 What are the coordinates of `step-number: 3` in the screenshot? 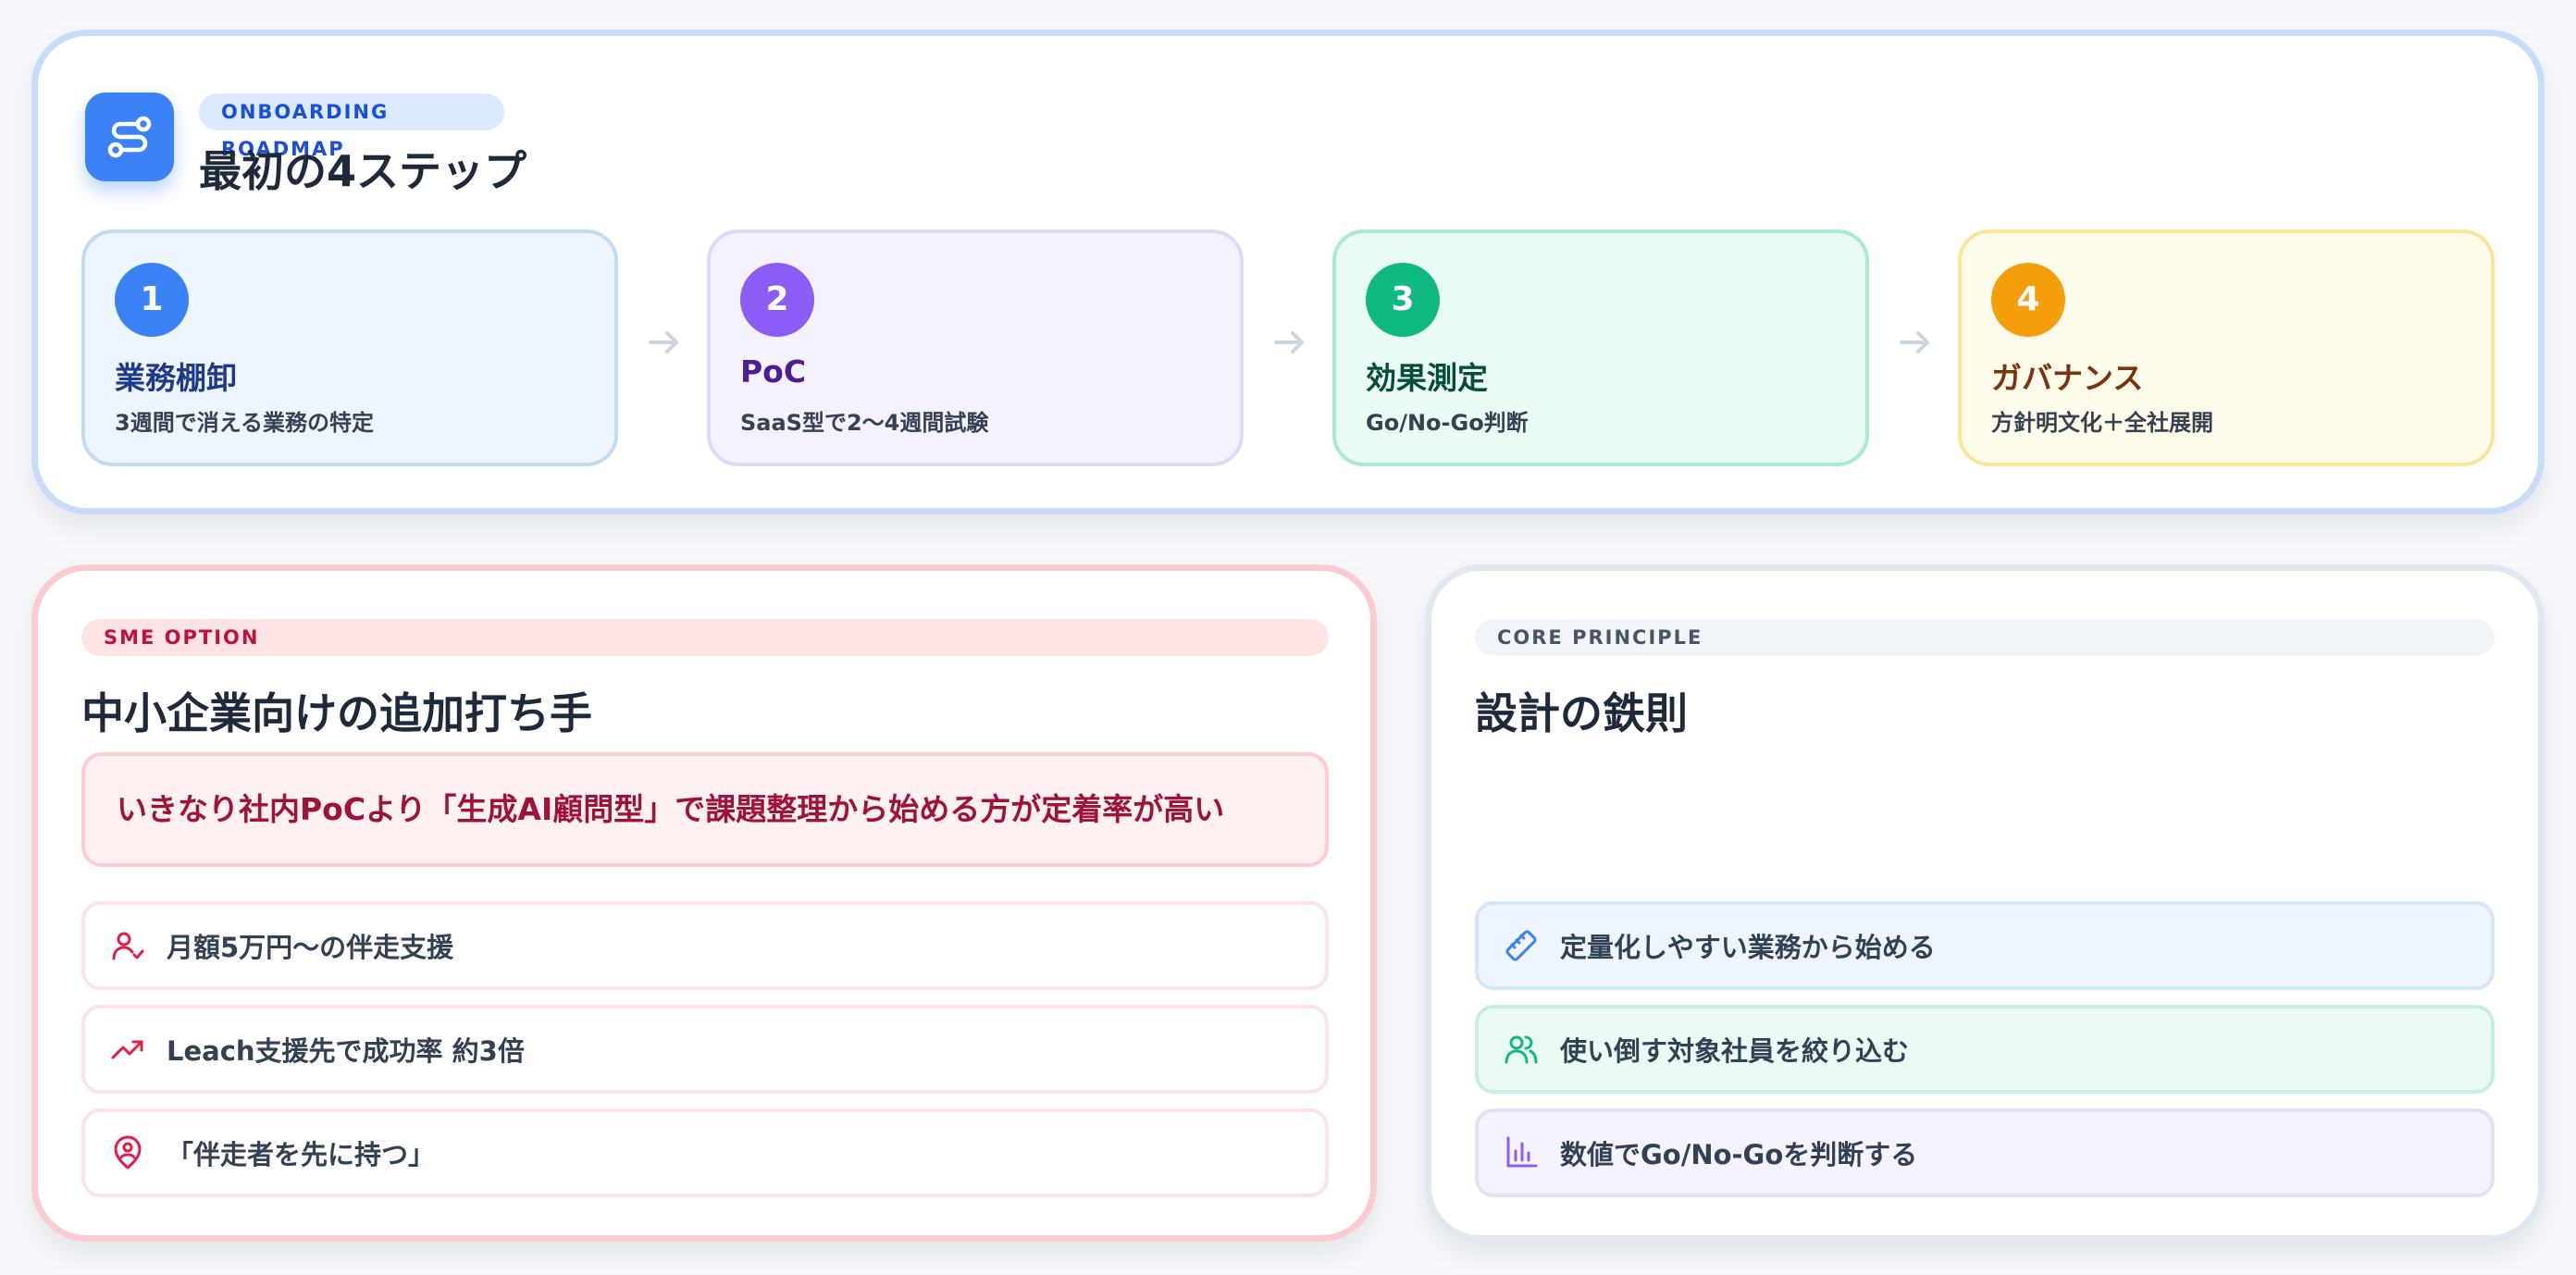 It's located at (1403, 300).